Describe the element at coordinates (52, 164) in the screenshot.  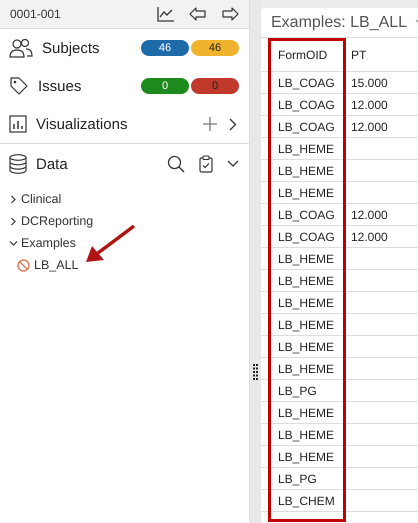
I see `data-label: Data` at that location.